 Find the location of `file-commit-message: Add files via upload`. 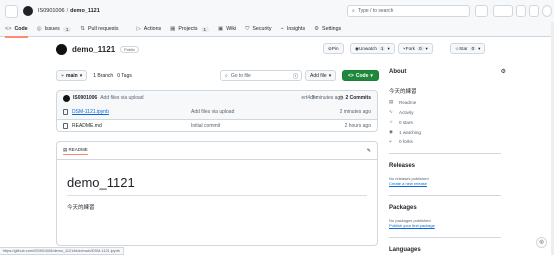

file-commit-message: Add files via upload is located at coordinates (212, 112).